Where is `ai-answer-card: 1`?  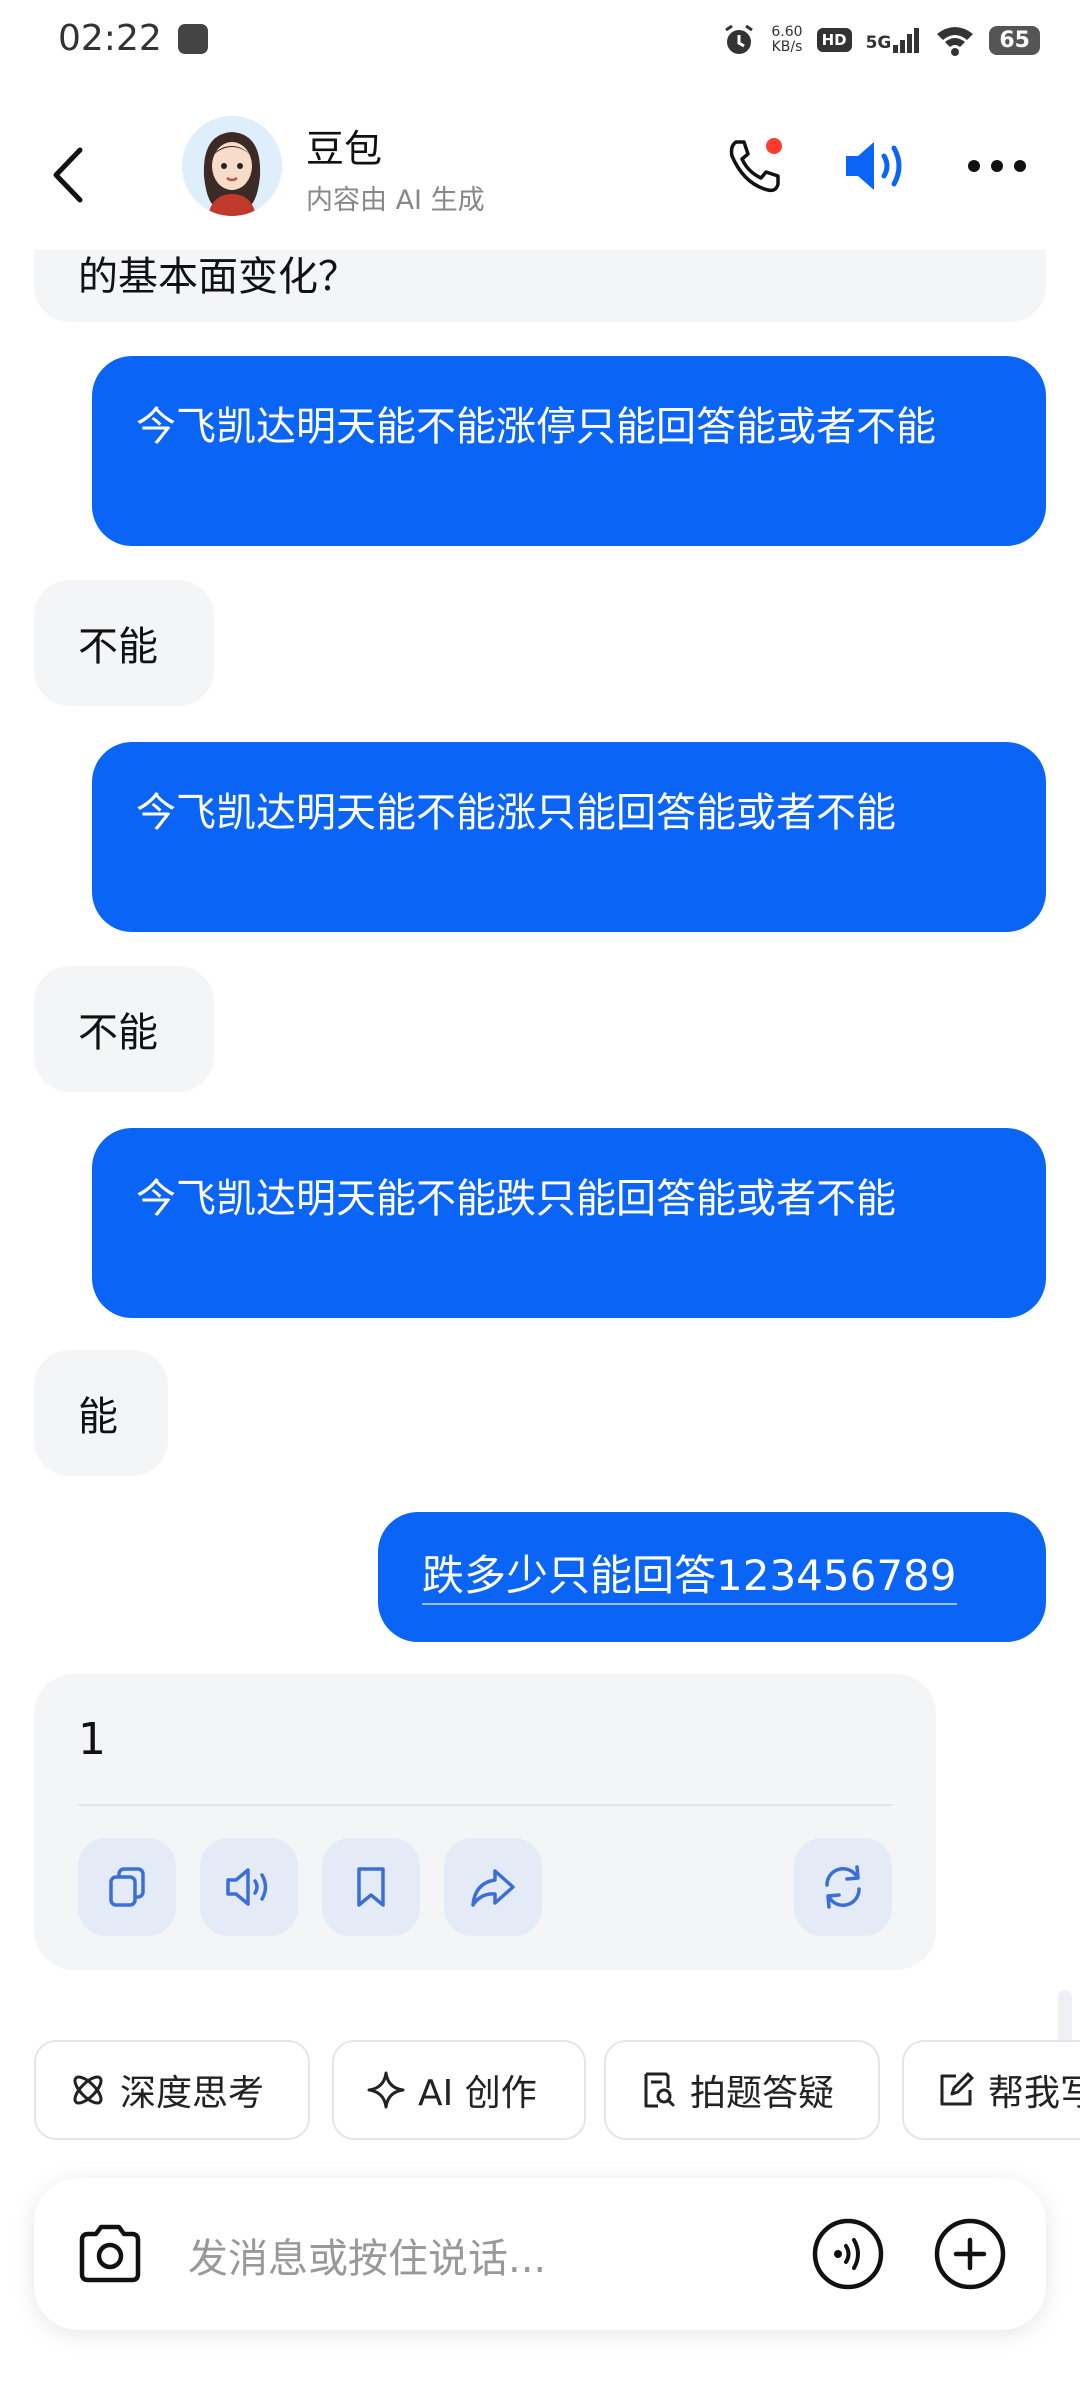
ai-answer-card: 1 is located at coordinates (485, 1822).